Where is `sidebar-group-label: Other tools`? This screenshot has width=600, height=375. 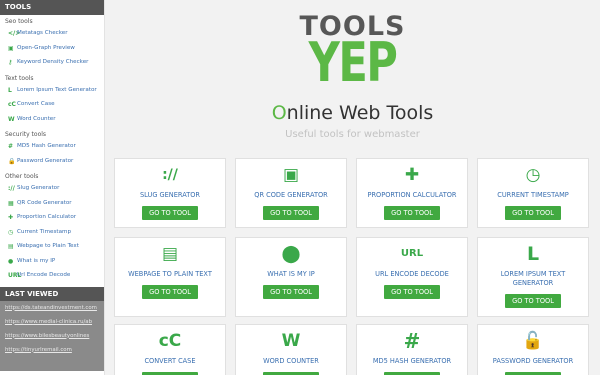 sidebar-group-label: Other tools is located at coordinates (22, 176).